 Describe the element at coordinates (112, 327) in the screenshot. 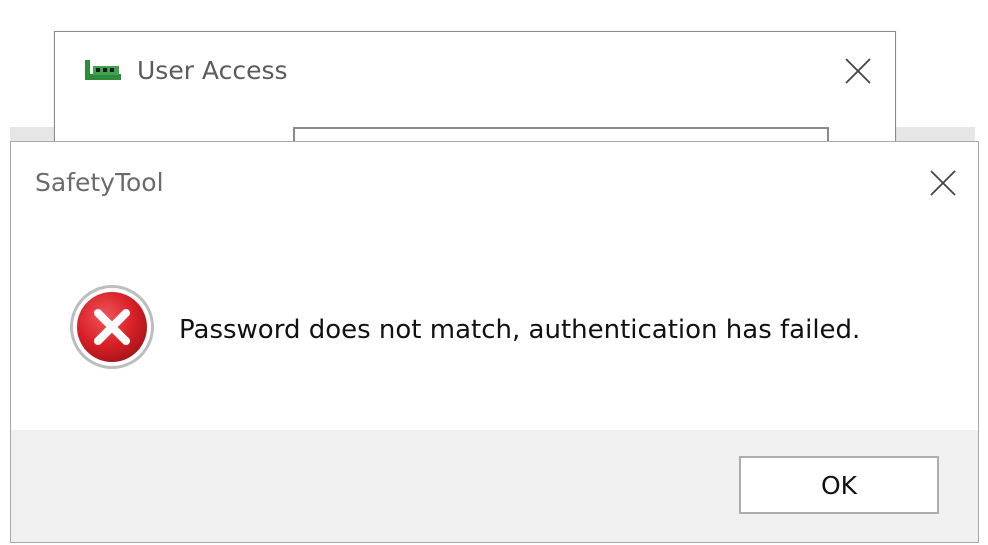

I see `error-icon` at that location.